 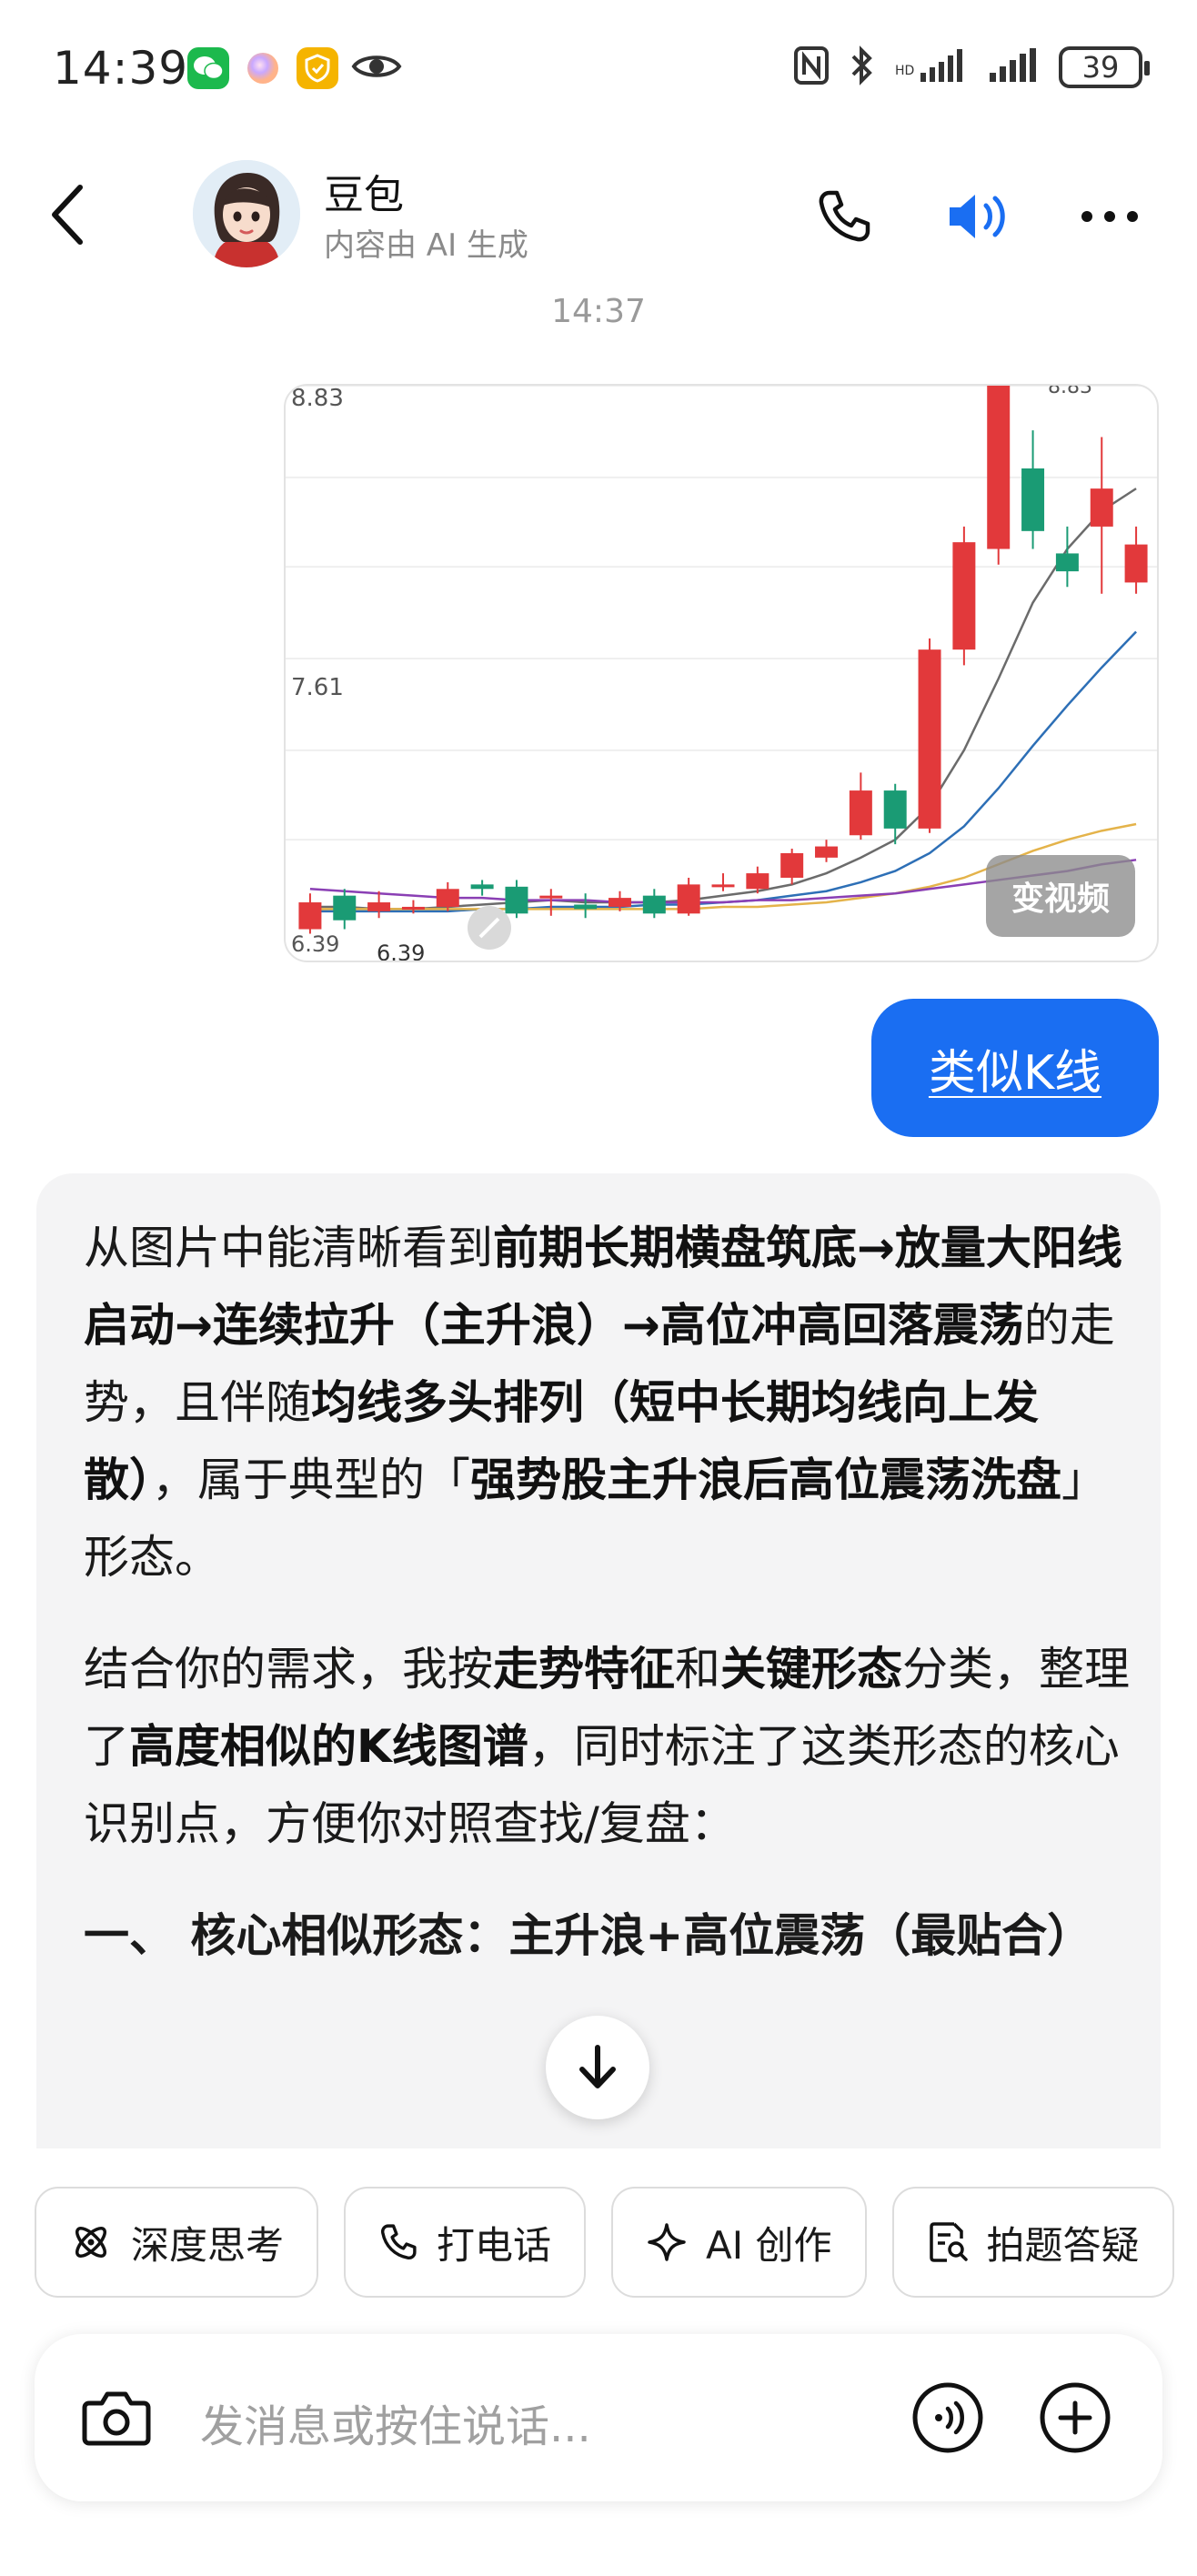 What do you see at coordinates (697, 1669) in the screenshot?
I see `reply-text-run: 和` at bounding box center [697, 1669].